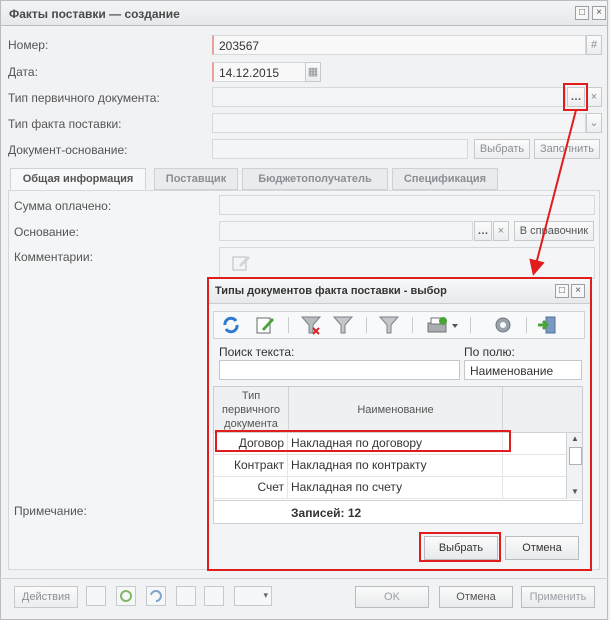 This screenshot has height=620, width=610. I want to click on print-icon, so click(443, 325).